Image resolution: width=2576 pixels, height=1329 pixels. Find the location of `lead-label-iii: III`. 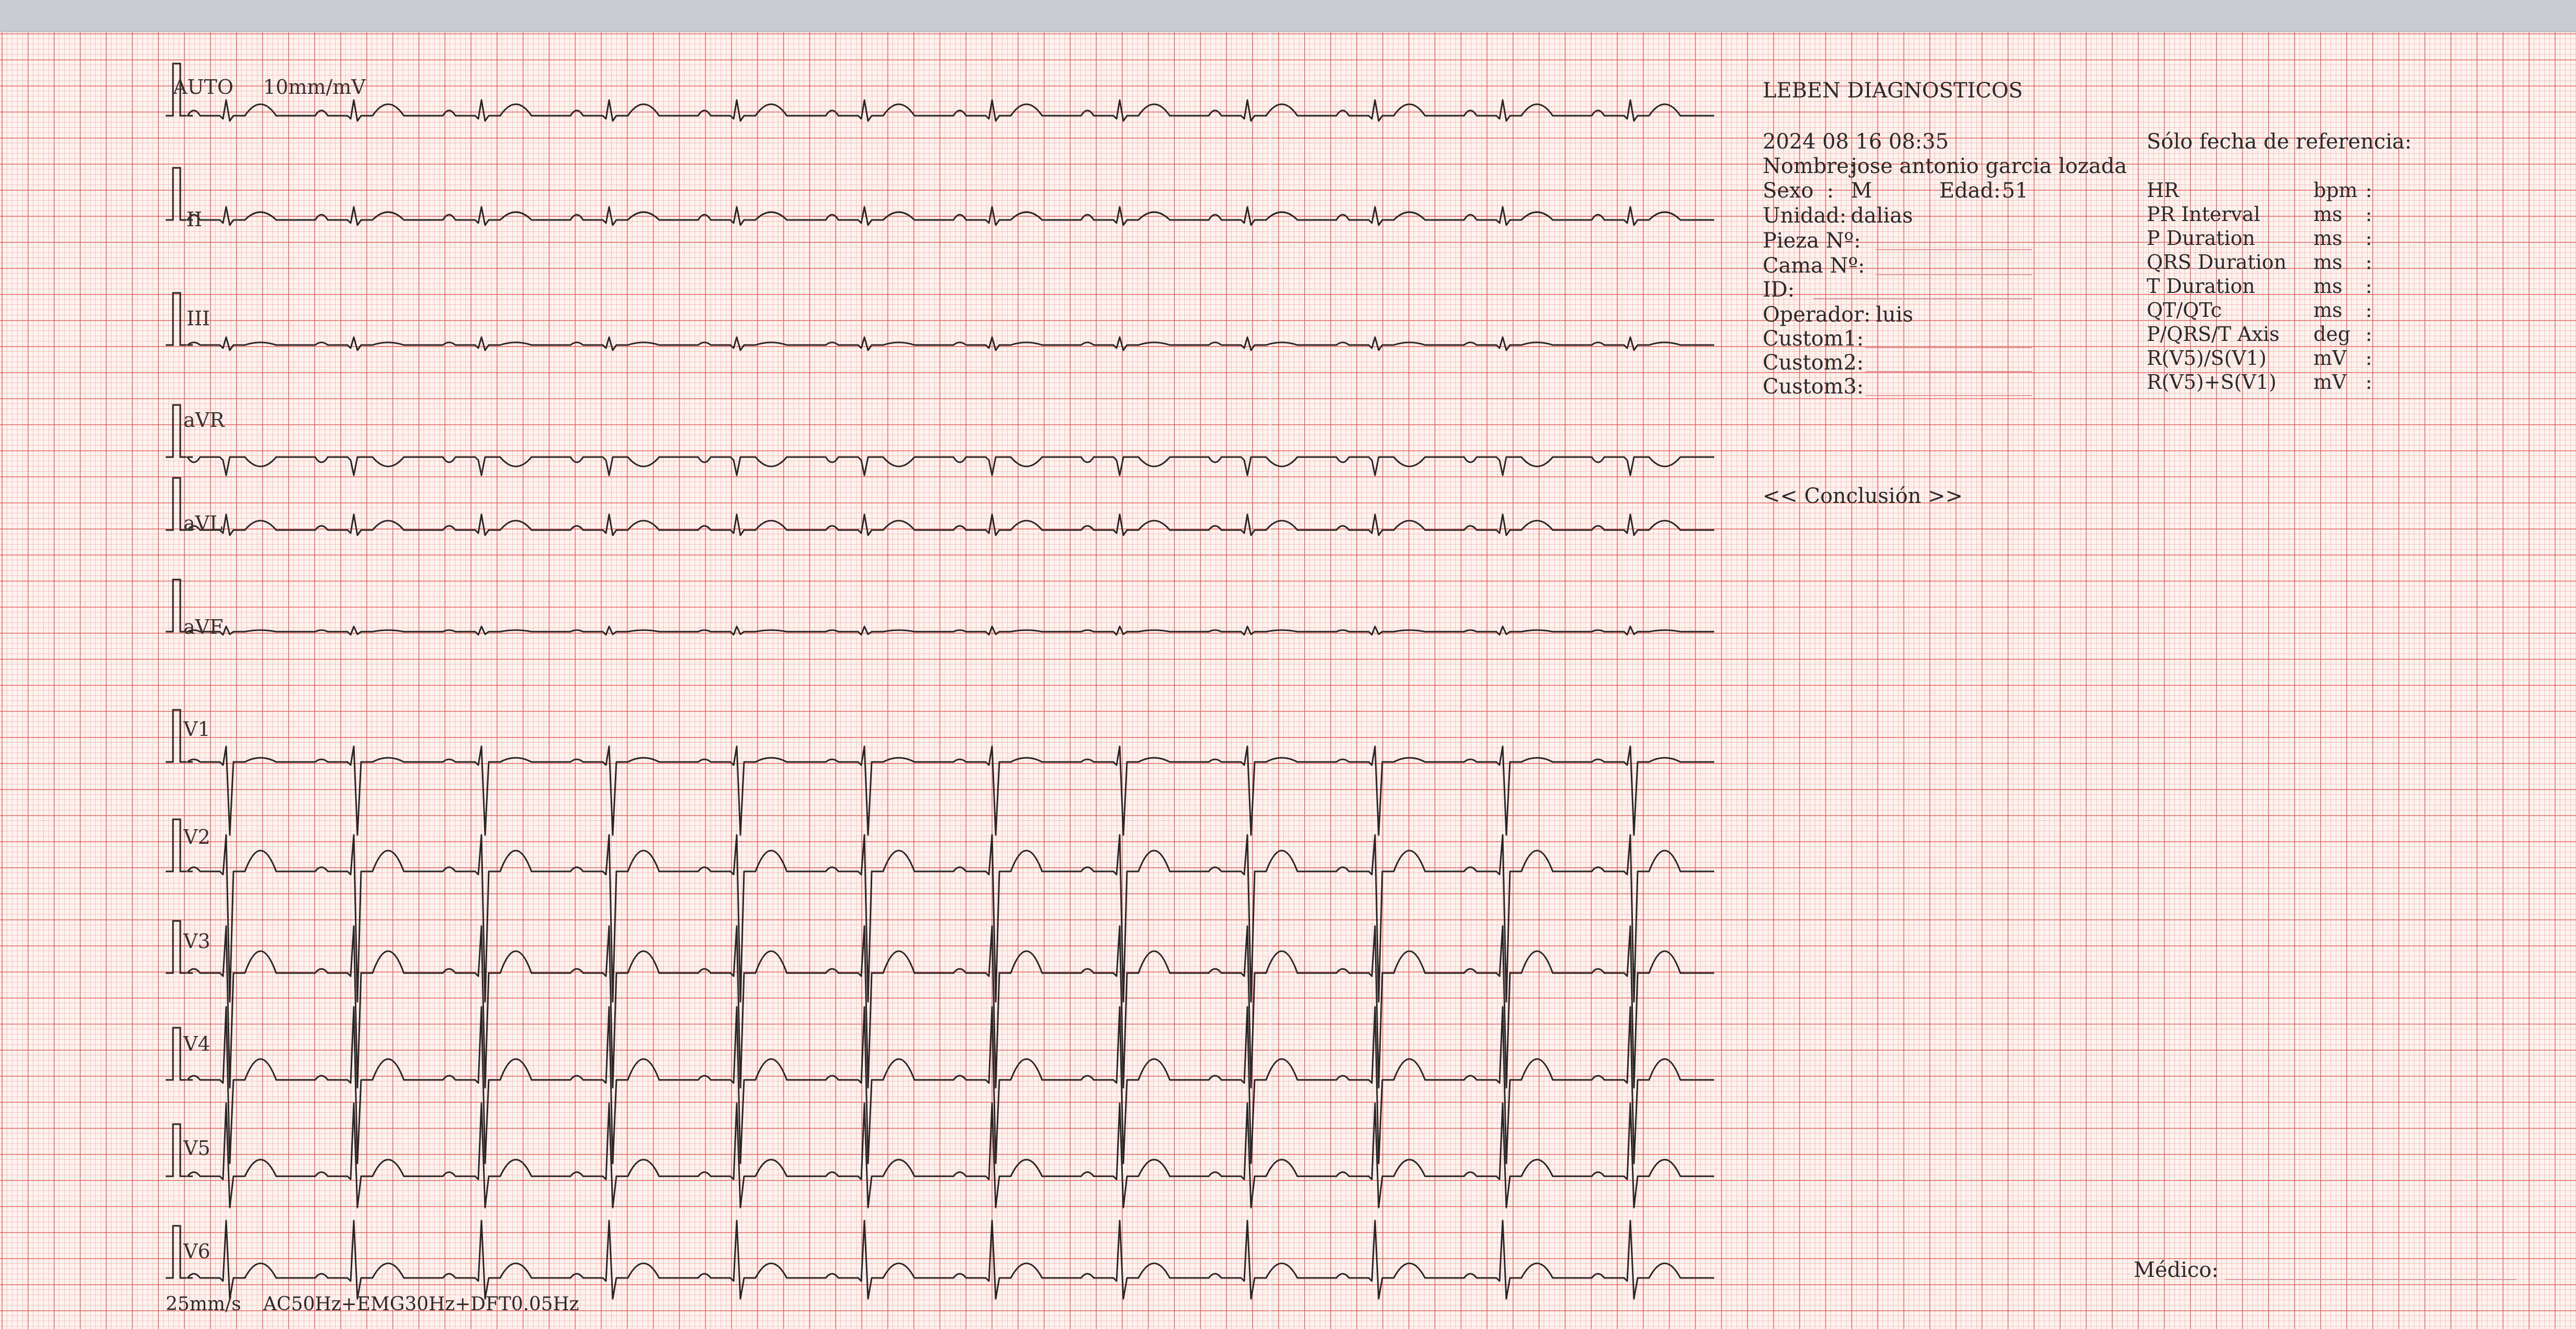

lead-label-iii: III is located at coordinates (199, 318).